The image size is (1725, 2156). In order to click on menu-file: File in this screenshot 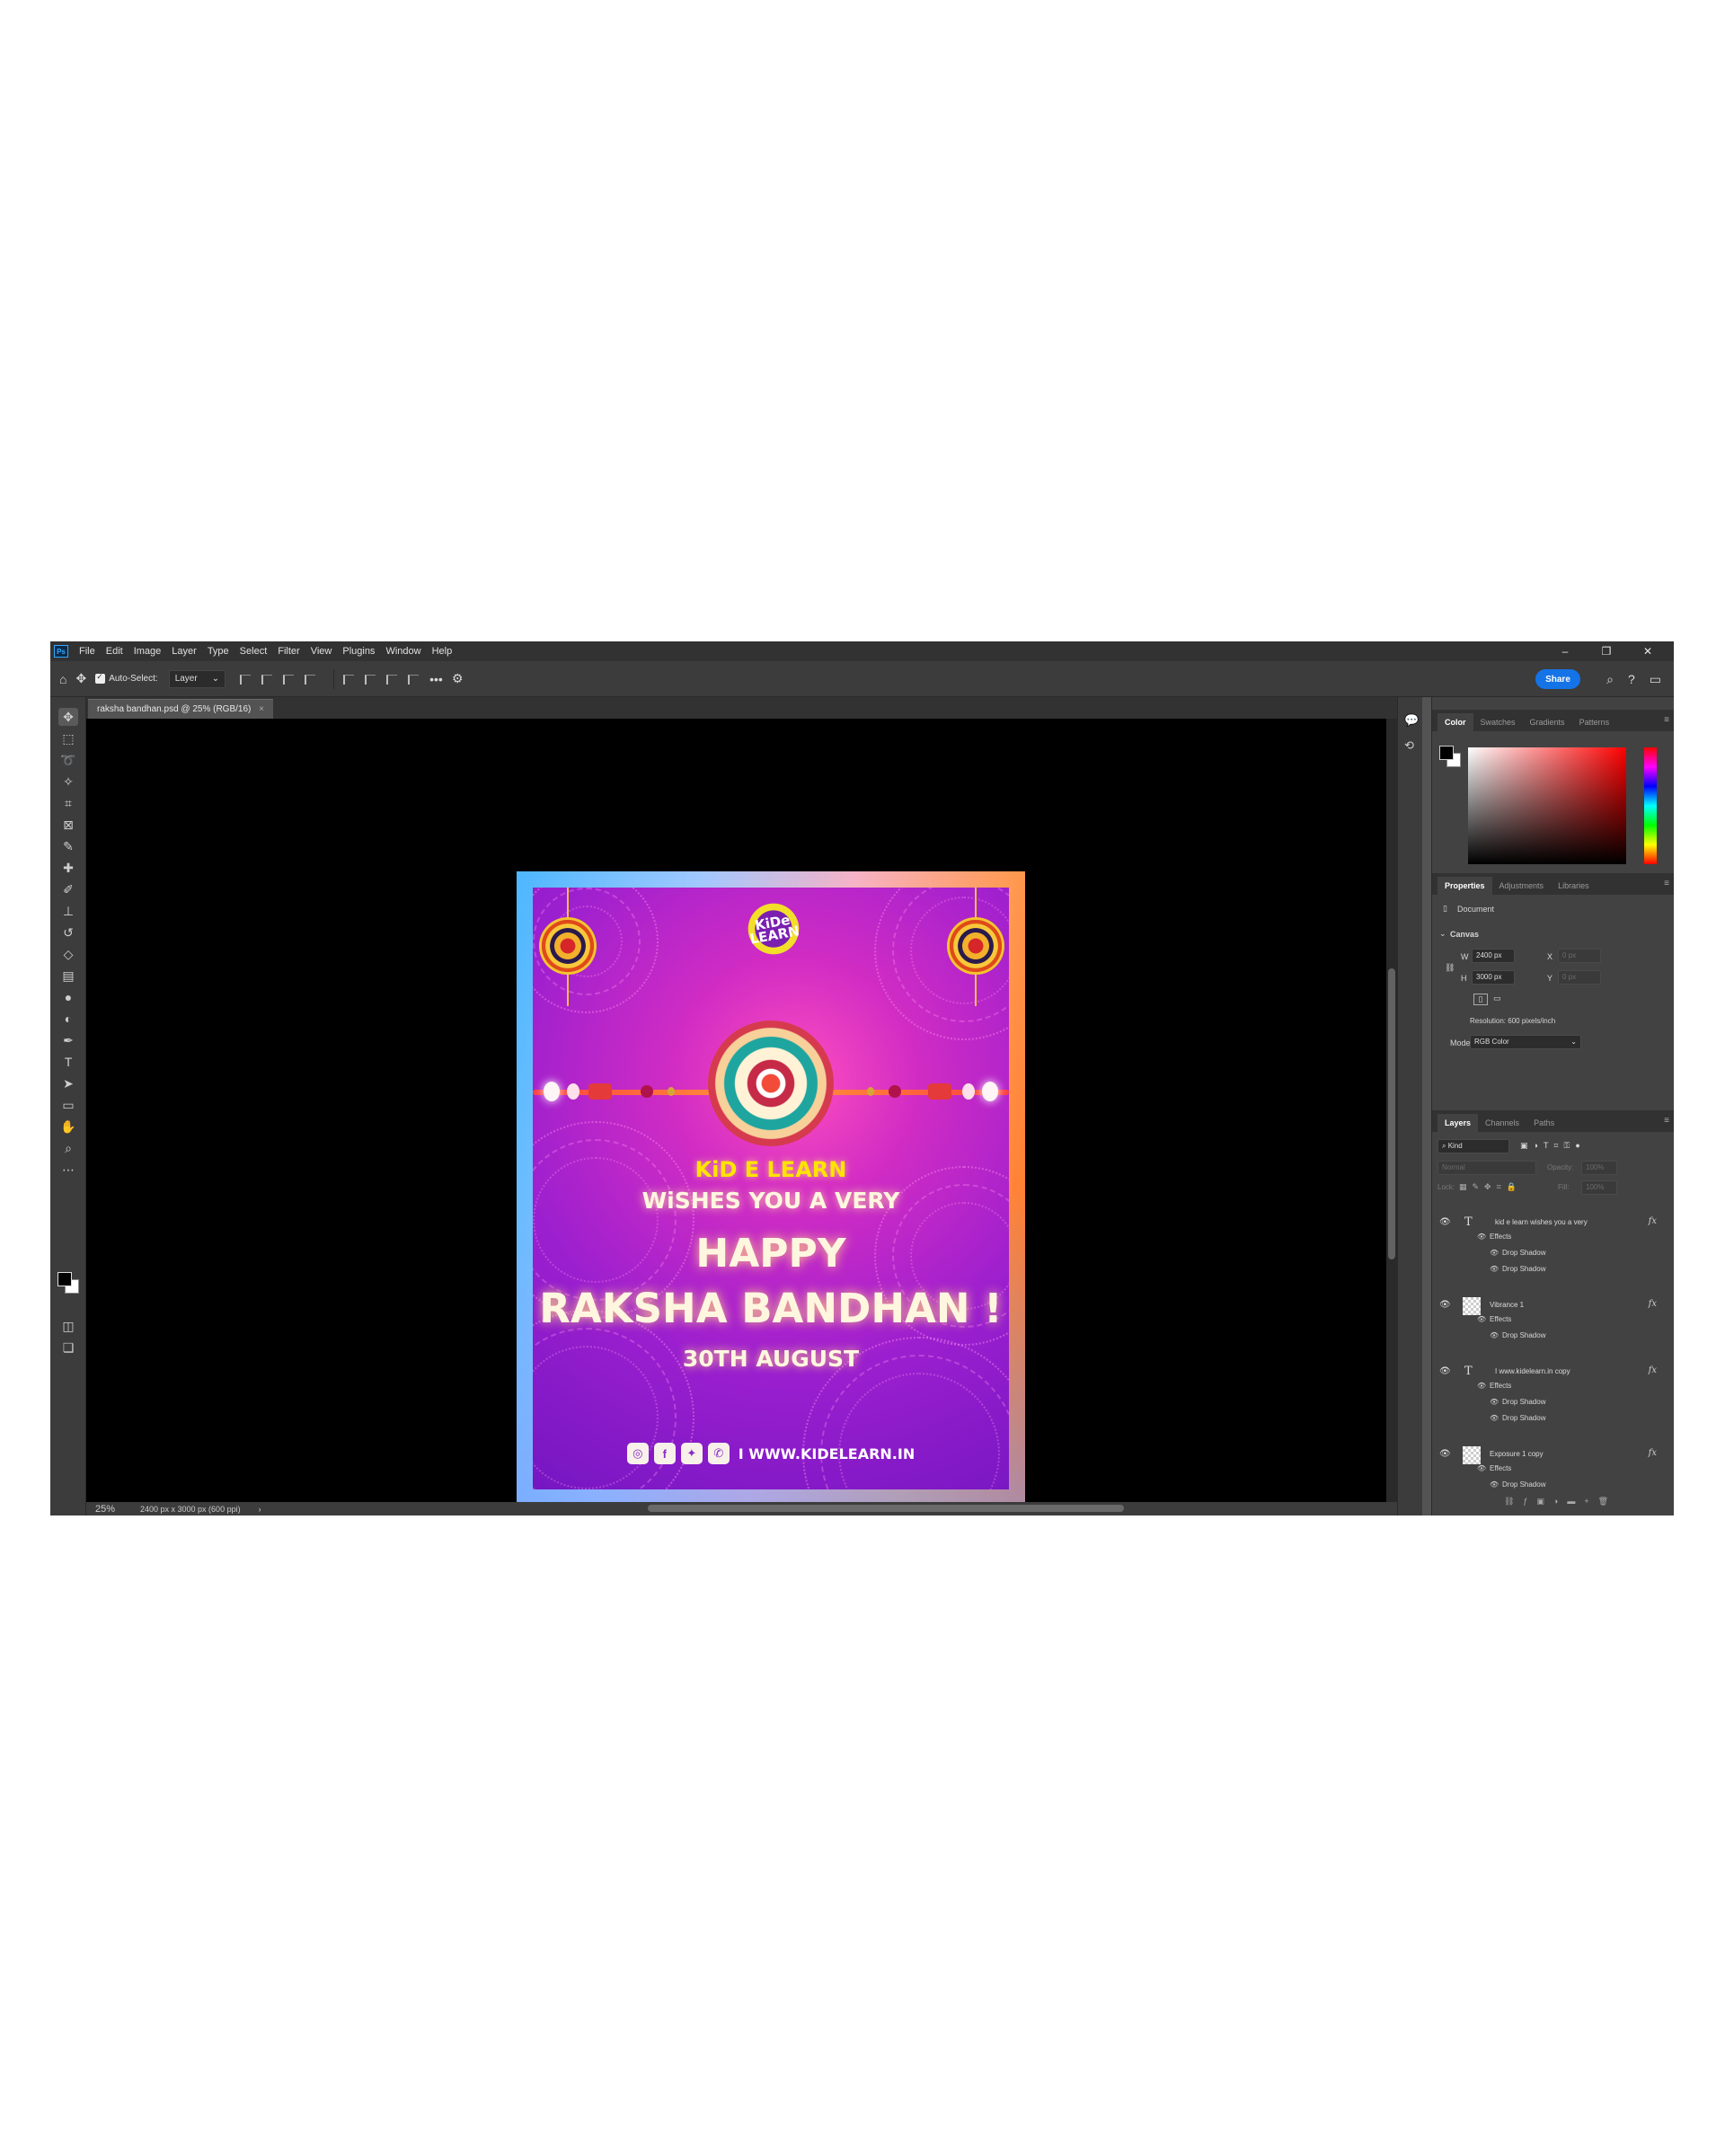, I will do `click(87, 652)`.